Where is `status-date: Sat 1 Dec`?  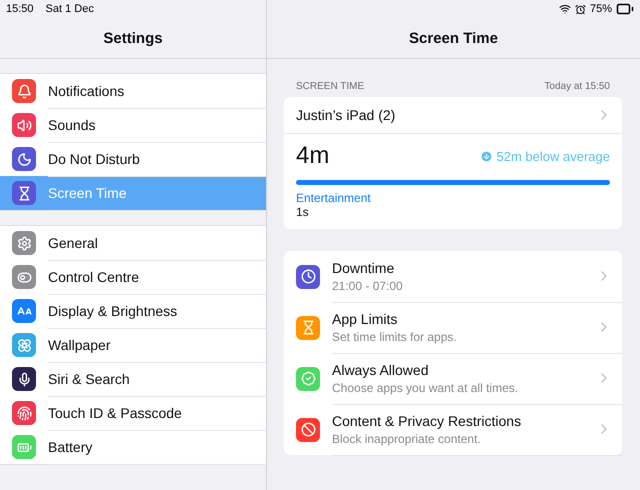
status-date: Sat 1 Dec is located at coordinates (70, 9).